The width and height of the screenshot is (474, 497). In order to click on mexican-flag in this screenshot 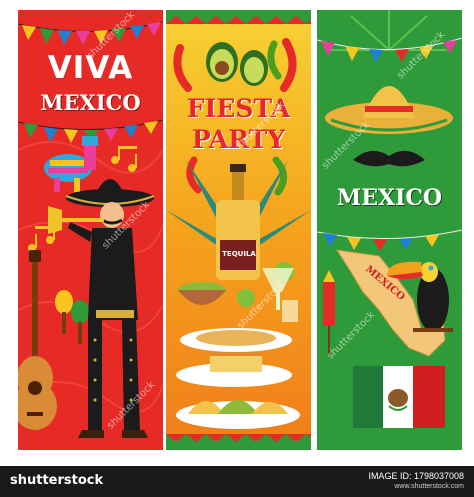, I will do `click(399, 397)`.